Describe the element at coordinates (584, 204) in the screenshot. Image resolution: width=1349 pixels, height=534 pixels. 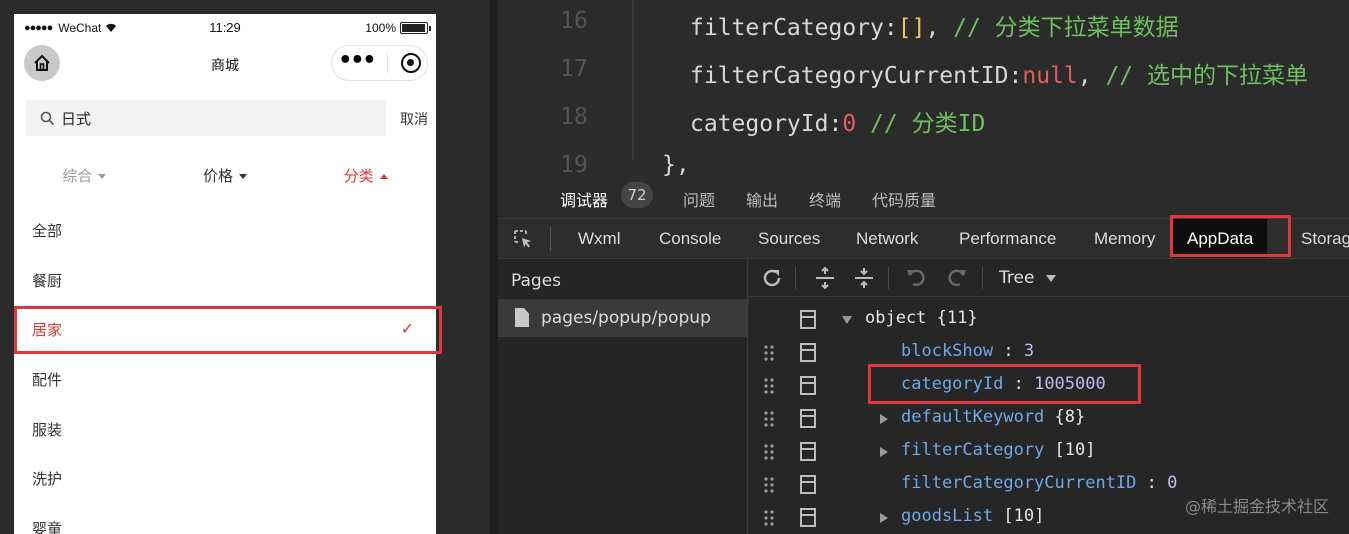
I see `tab-debugger: 调试器` at that location.